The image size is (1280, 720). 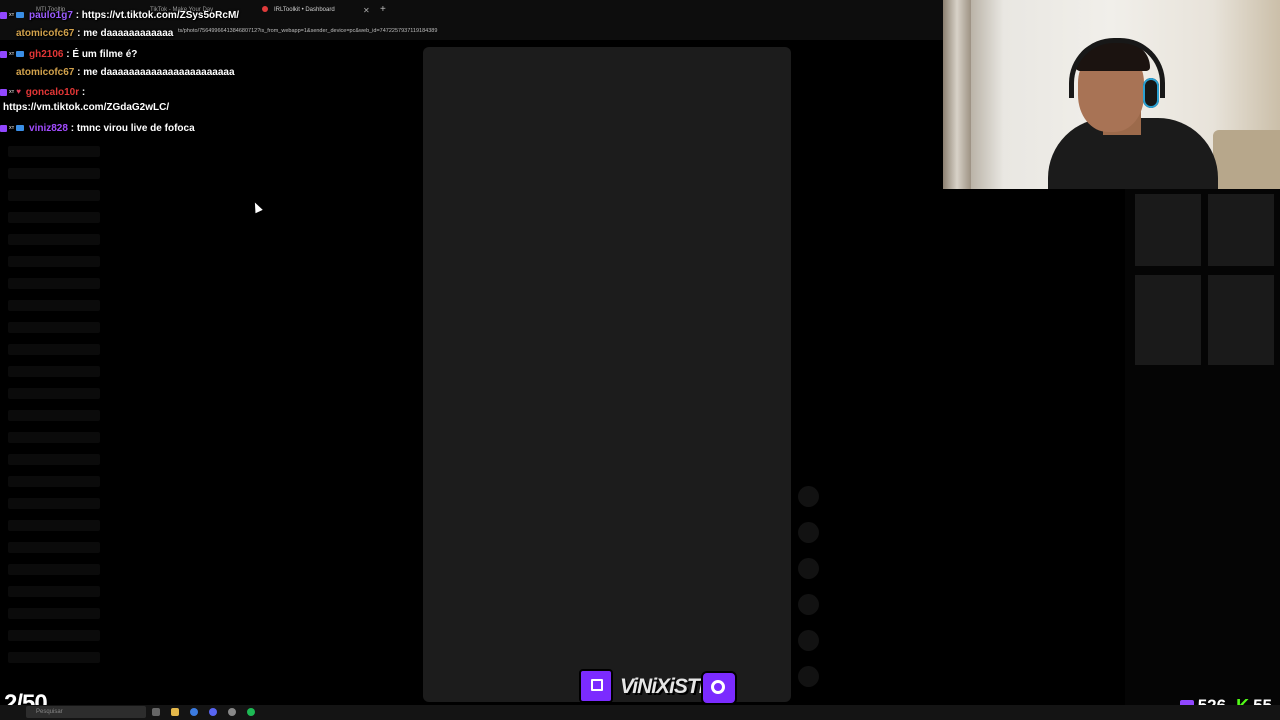 What do you see at coordinates (251, 712) in the screenshot?
I see `spotify-icon` at bounding box center [251, 712].